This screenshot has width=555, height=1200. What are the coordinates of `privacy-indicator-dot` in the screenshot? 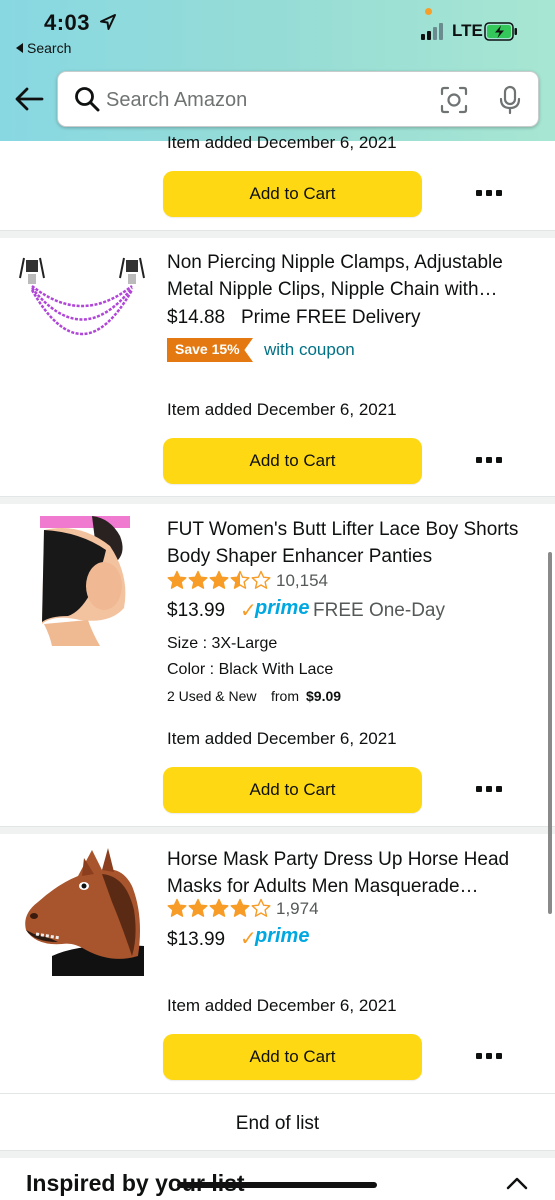 It's located at (428, 11).